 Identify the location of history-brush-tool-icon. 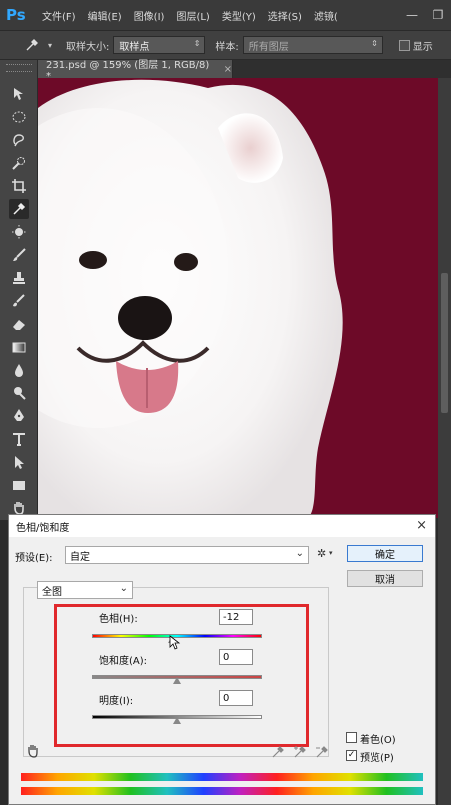
(19, 301).